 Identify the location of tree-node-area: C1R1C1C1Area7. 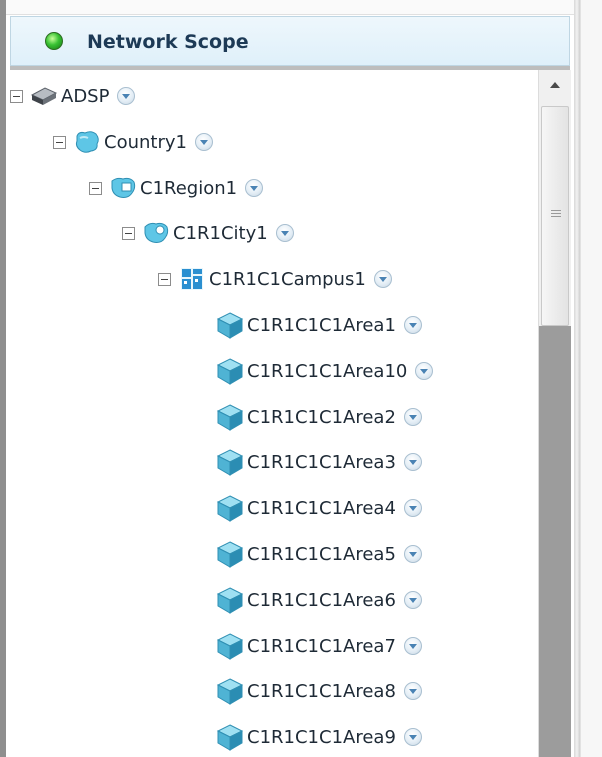
(318, 646).